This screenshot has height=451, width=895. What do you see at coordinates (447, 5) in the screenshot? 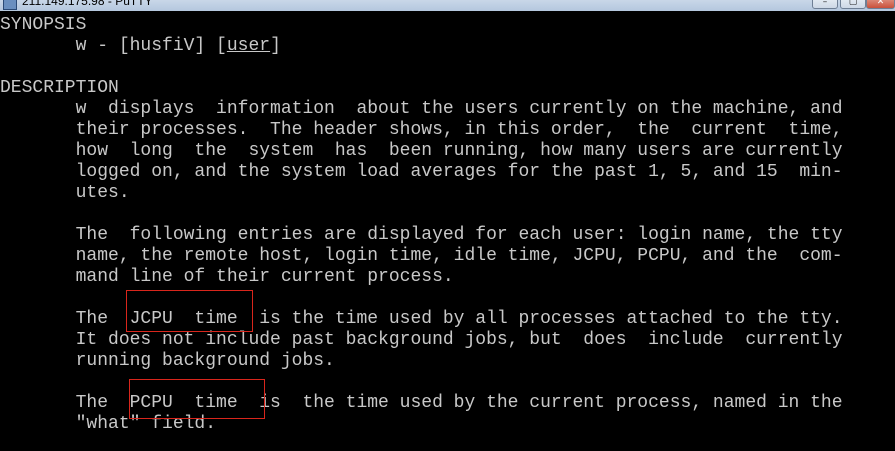
I see `window-title-bar: 211.149.175.98 - PuTTY – ▢ ✕` at bounding box center [447, 5].